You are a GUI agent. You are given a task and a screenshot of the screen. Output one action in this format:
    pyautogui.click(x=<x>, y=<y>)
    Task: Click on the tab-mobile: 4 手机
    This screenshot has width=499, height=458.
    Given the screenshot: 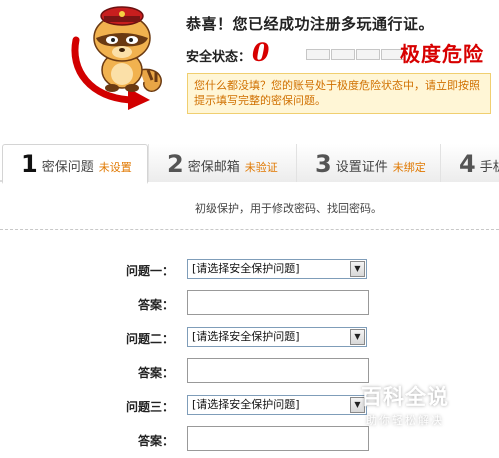 What is the action you would take?
    pyautogui.click(x=469, y=163)
    